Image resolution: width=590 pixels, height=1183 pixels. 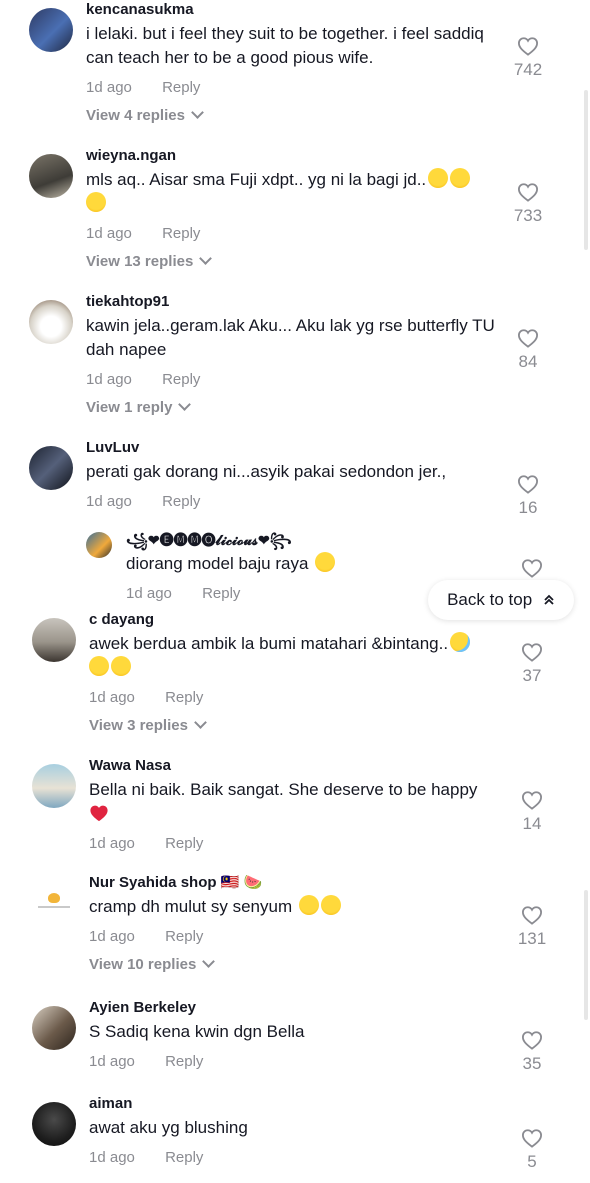 I want to click on comment-text: cramp dh mulut sy senyum, so click(x=299, y=907).